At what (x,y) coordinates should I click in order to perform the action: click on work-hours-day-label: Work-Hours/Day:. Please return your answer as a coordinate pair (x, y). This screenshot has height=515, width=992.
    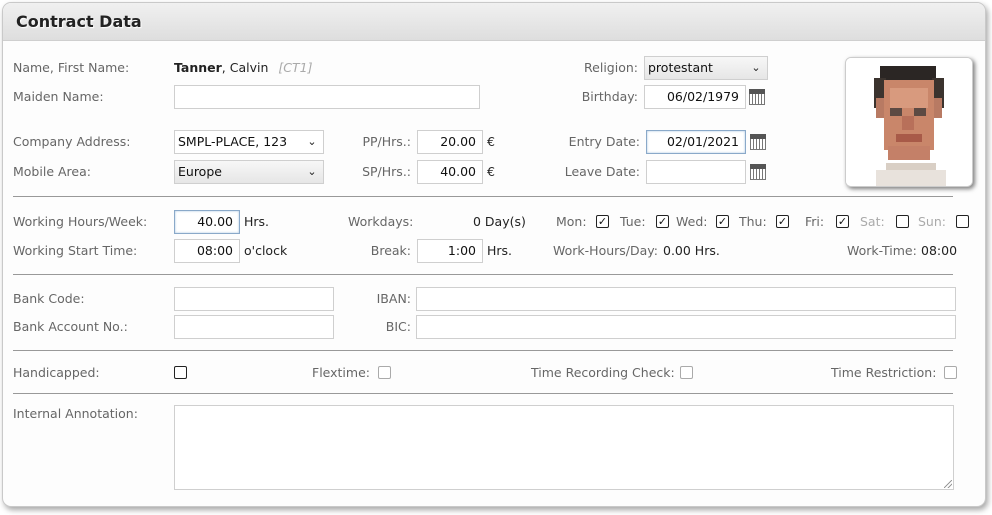
    Looking at the image, I should click on (605, 250).